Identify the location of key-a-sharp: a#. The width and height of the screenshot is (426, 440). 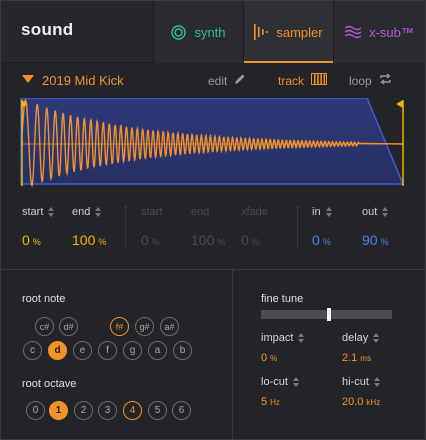
(169, 326).